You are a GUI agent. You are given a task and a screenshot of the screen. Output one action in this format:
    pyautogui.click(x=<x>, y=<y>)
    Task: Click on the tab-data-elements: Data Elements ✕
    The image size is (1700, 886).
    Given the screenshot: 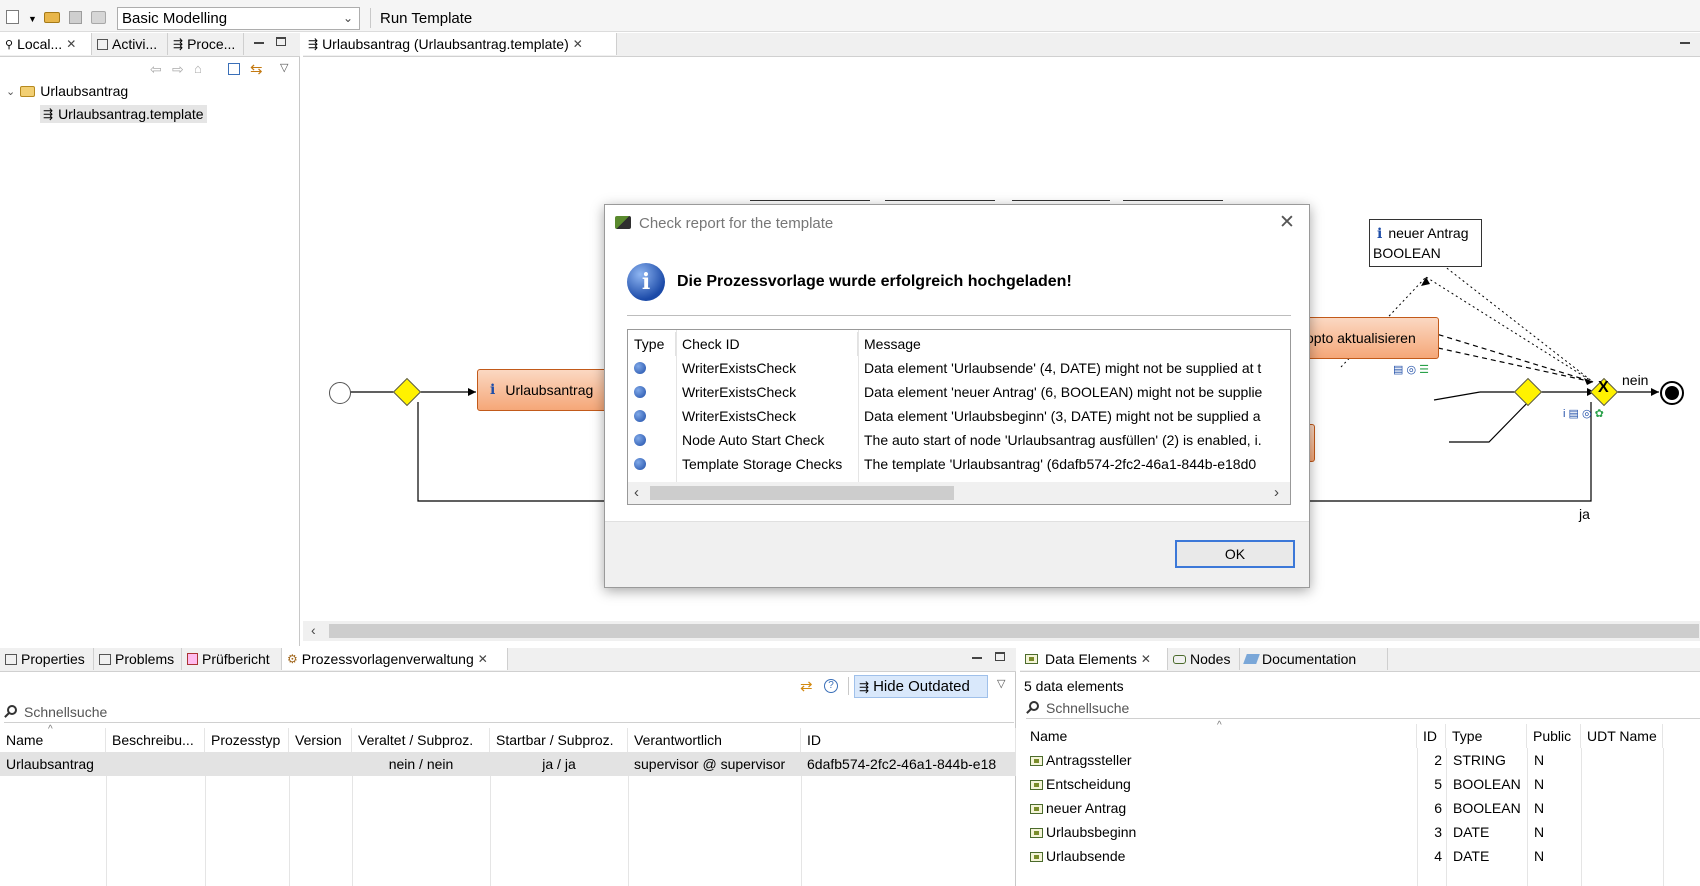 What is the action you would take?
    pyautogui.click(x=1094, y=659)
    